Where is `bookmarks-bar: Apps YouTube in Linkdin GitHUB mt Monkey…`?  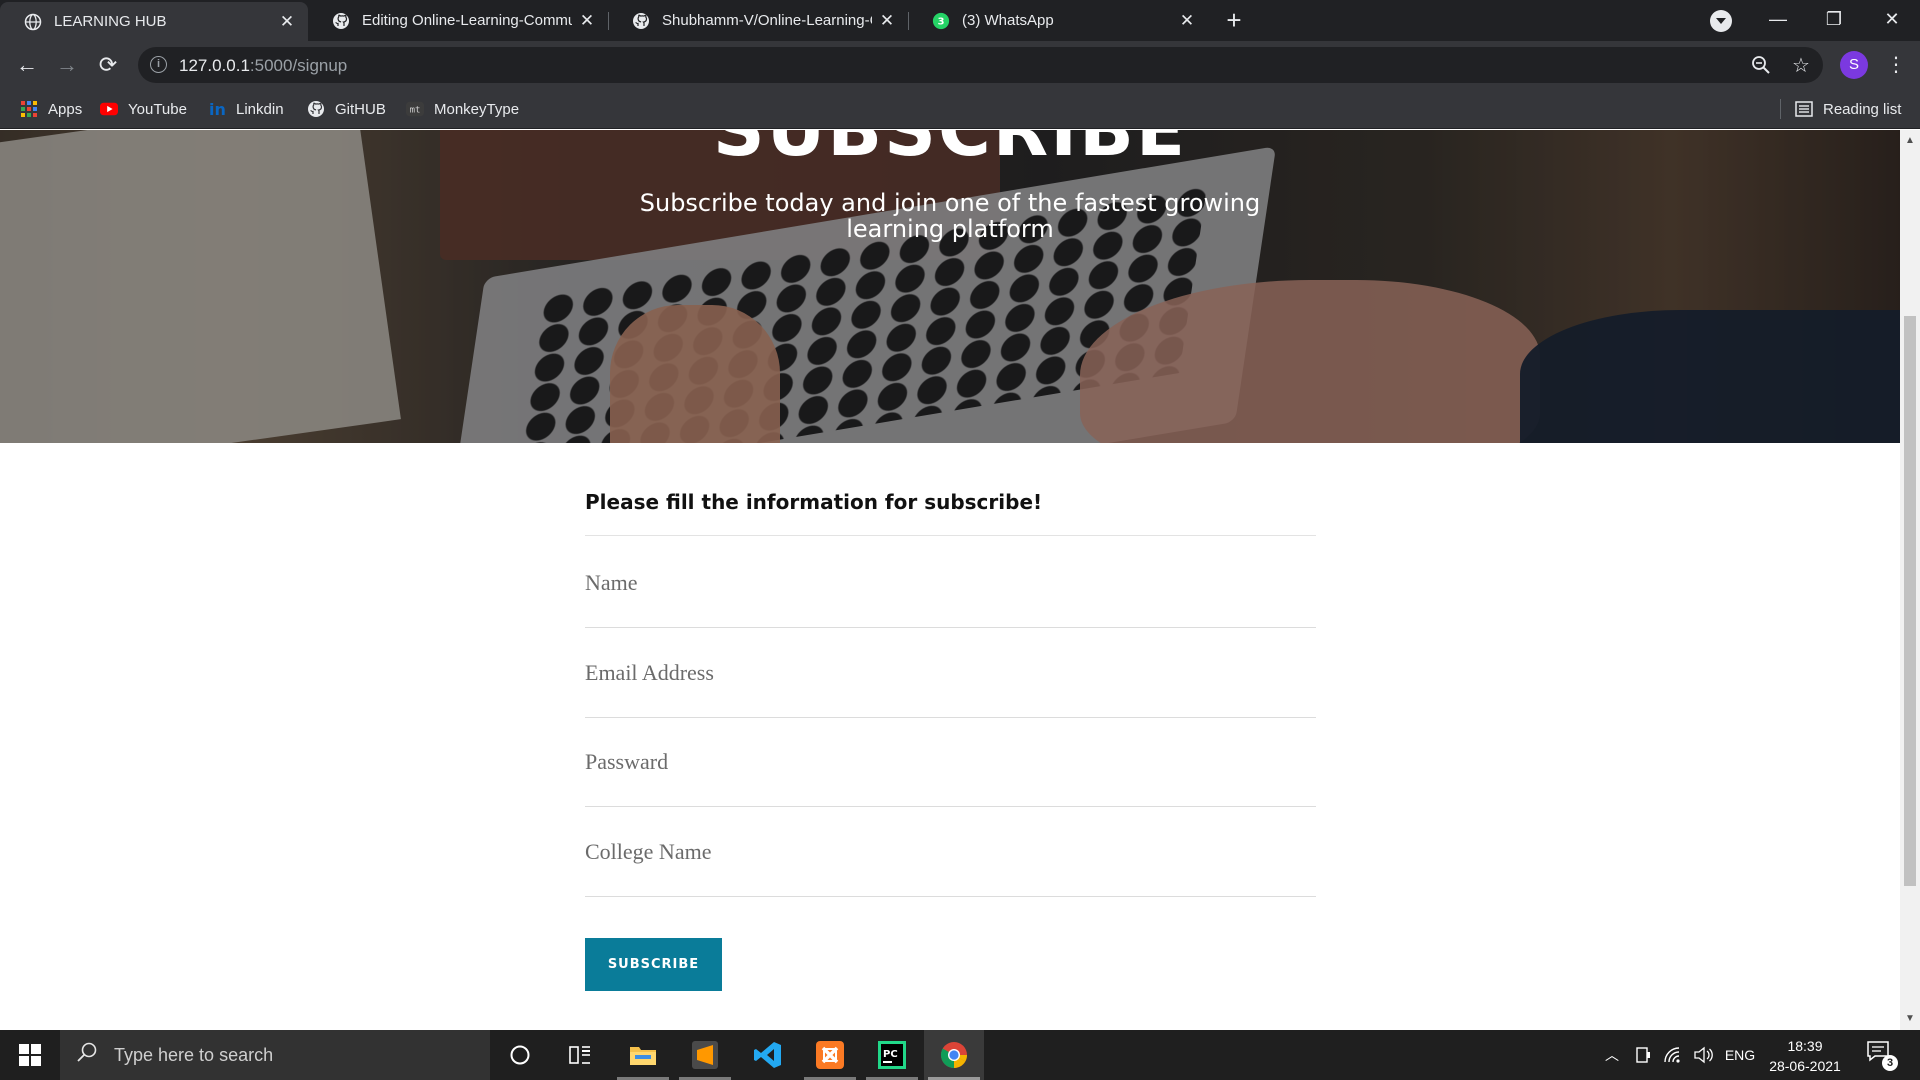 bookmarks-bar: Apps YouTube in Linkdin GitHUB mt Monkey… is located at coordinates (960, 109).